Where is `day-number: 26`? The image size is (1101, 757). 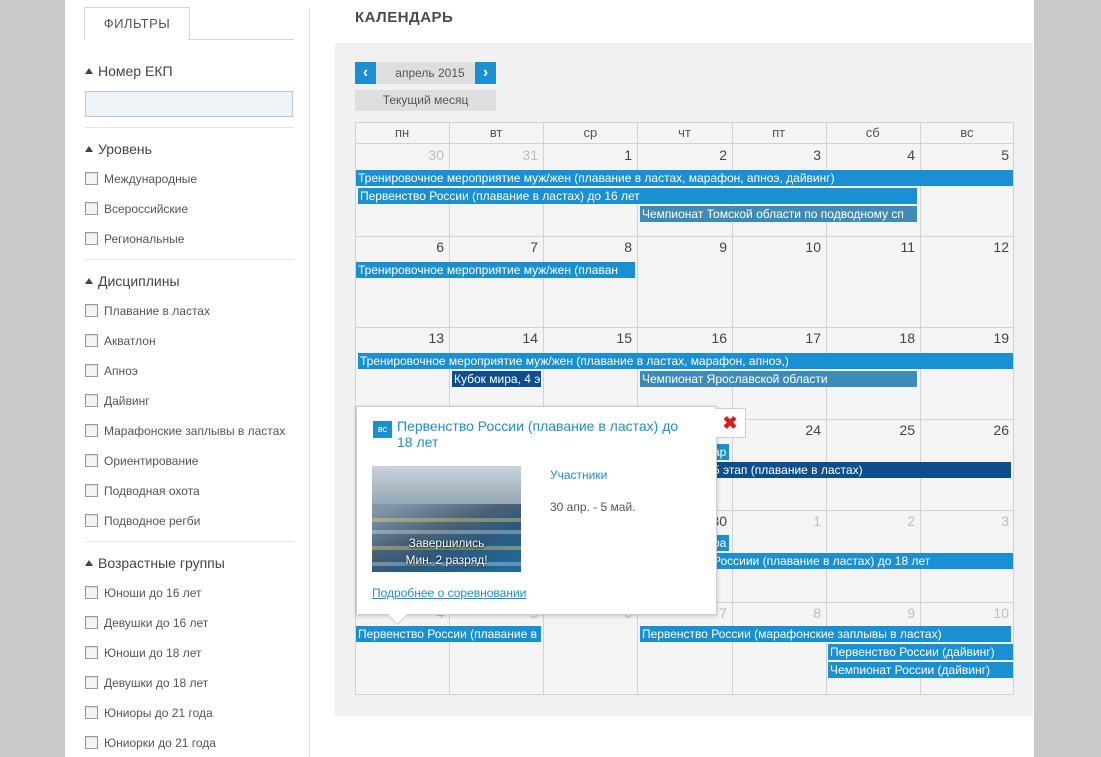 day-number: 26 is located at coordinates (989, 430).